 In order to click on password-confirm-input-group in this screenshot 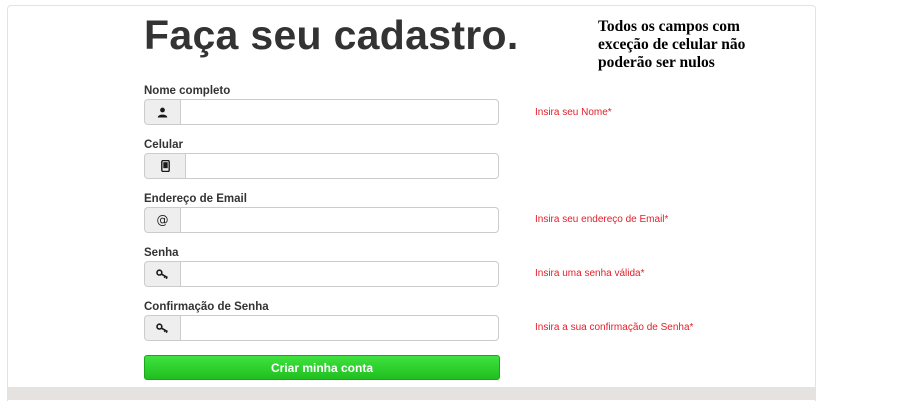, I will do `click(321, 328)`.